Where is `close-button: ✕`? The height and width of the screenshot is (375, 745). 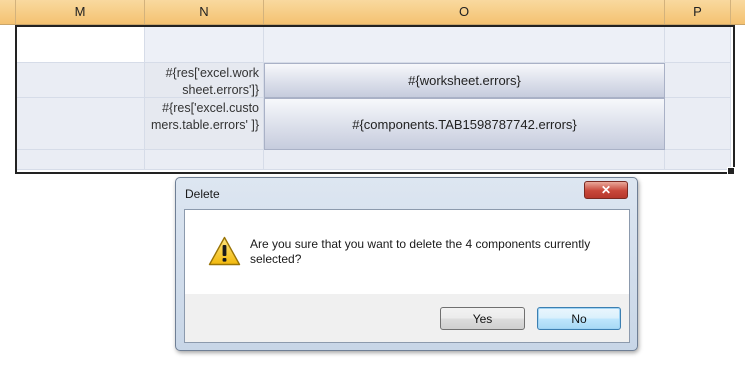
close-button: ✕ is located at coordinates (606, 190).